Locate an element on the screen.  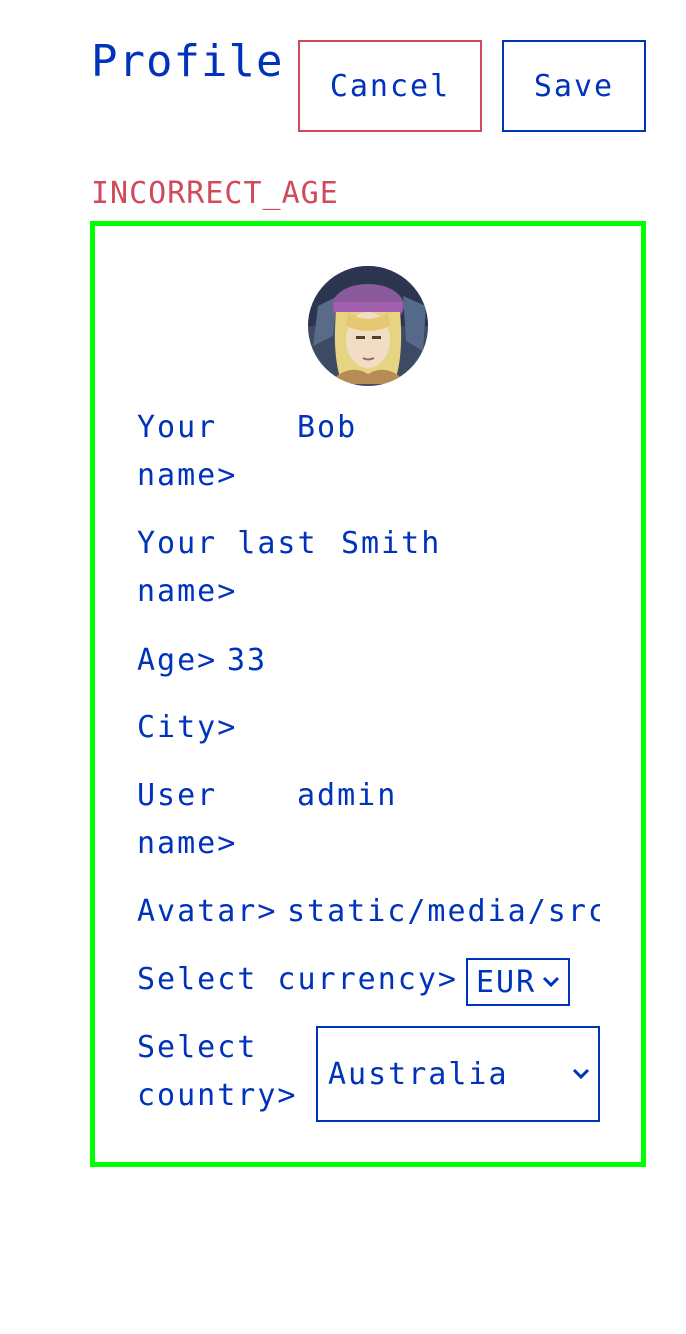
age-input: 33 is located at coordinates (247, 661).